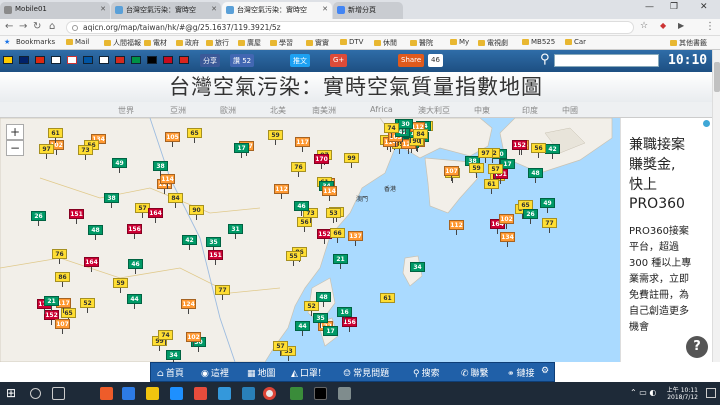 The width and height of the screenshot is (720, 405). Describe the element at coordinates (15, 132) in the screenshot. I see `zoom-in-button: +` at that location.